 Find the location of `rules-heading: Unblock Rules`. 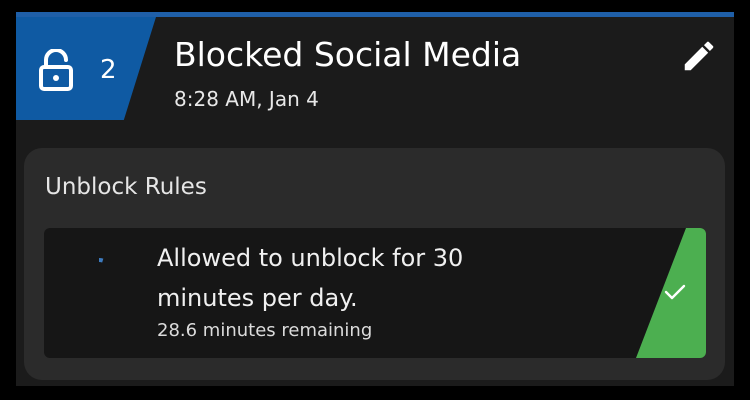

rules-heading: Unblock Rules is located at coordinates (126, 187).